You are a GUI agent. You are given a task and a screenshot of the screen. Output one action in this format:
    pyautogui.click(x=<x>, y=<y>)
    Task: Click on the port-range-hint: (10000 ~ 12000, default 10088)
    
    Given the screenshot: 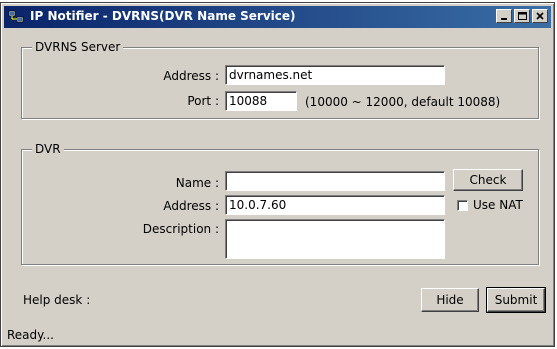 What is the action you would take?
    pyautogui.click(x=403, y=102)
    